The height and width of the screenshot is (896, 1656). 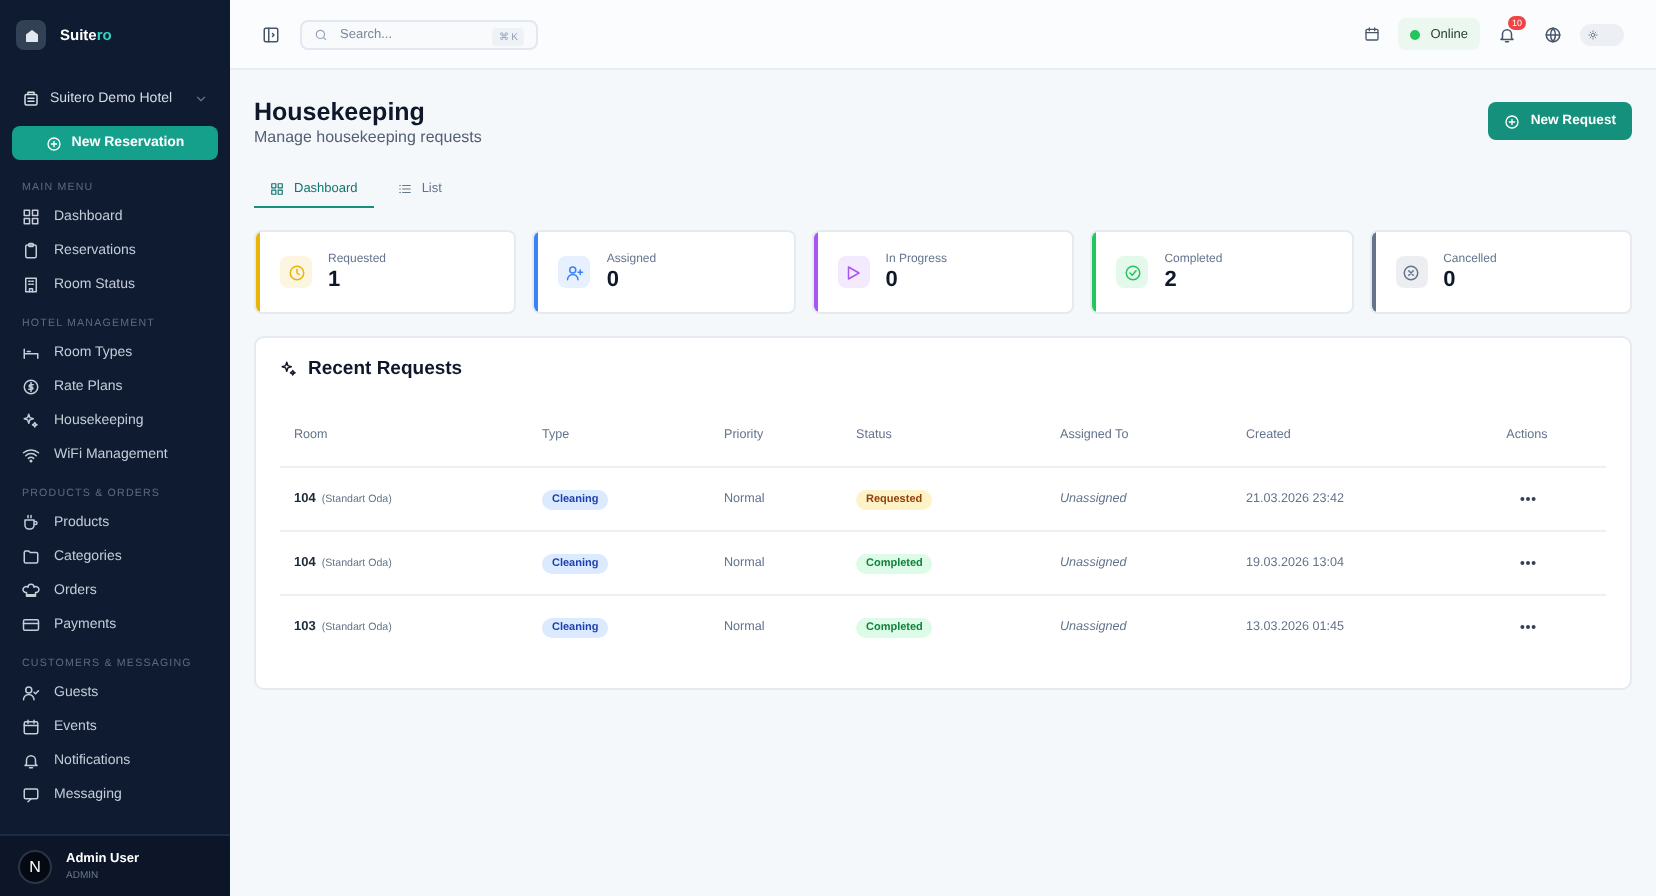 I want to click on clipboard-icon, so click(x=31, y=251).